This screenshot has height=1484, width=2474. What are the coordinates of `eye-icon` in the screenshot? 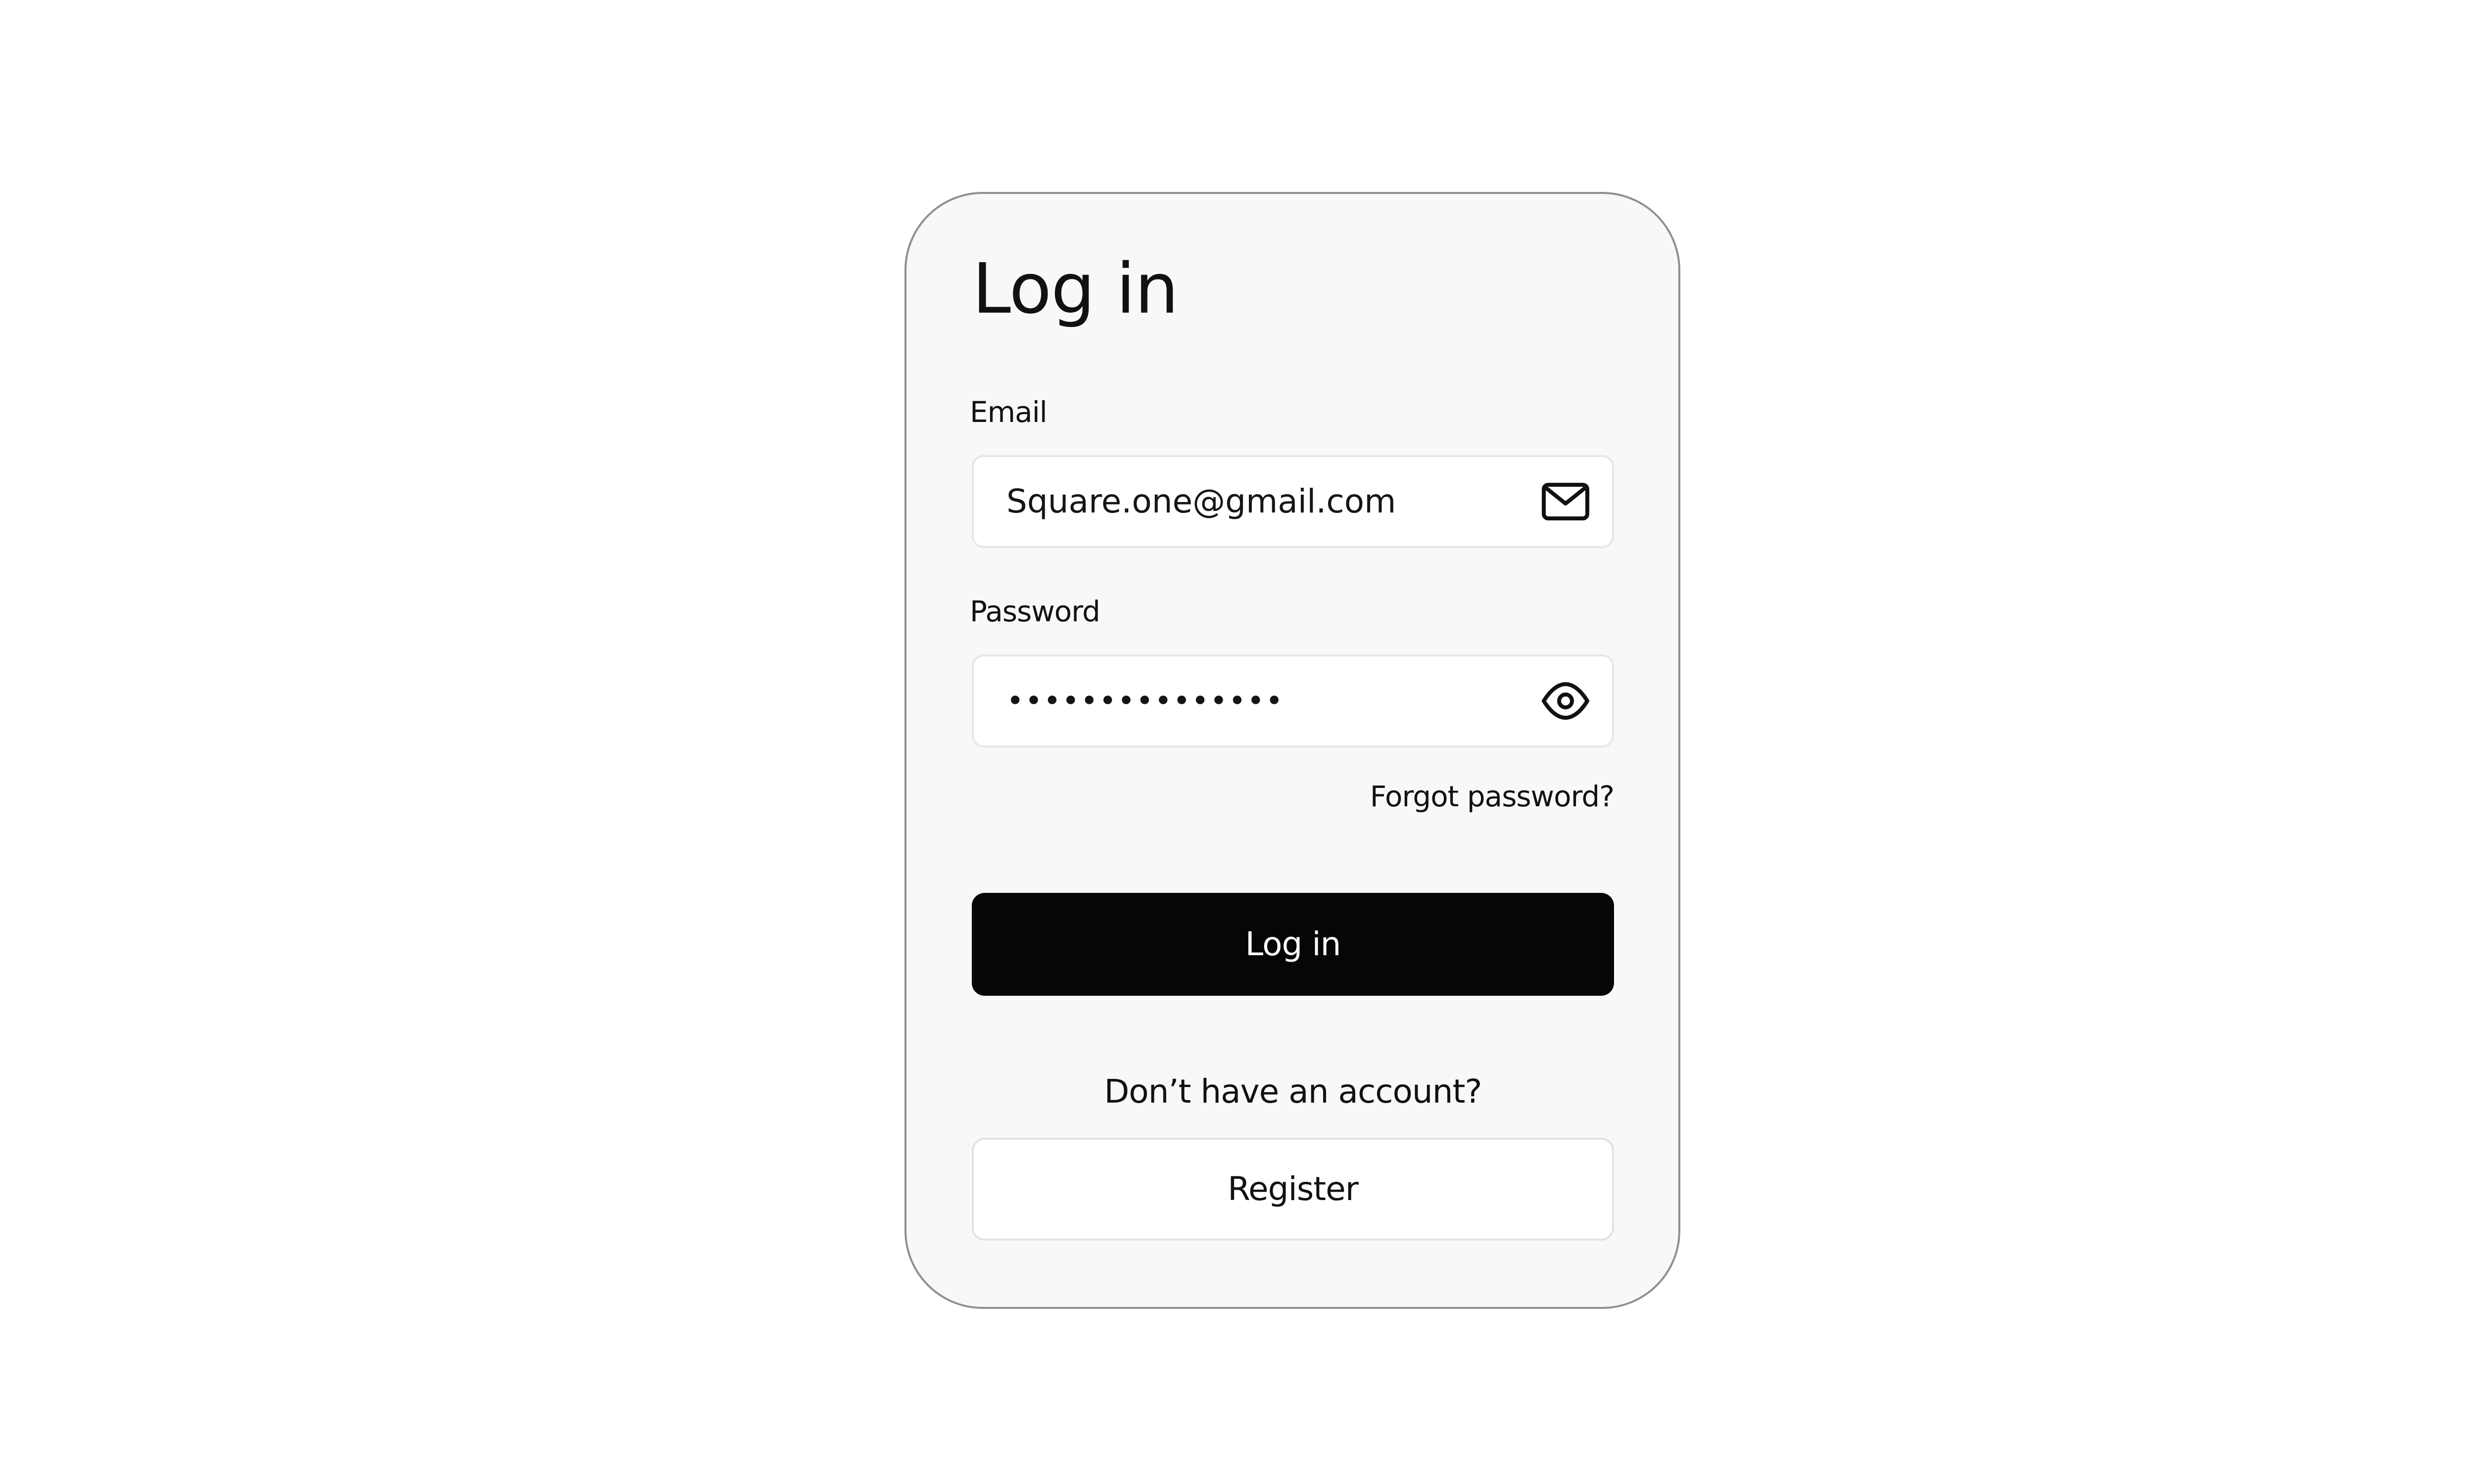 It's located at (1566, 701).